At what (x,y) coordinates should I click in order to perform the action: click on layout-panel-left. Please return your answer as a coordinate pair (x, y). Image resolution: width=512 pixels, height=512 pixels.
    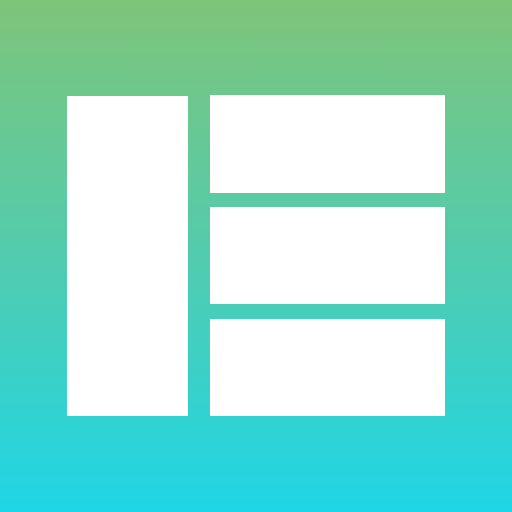
    Looking at the image, I should click on (127, 256).